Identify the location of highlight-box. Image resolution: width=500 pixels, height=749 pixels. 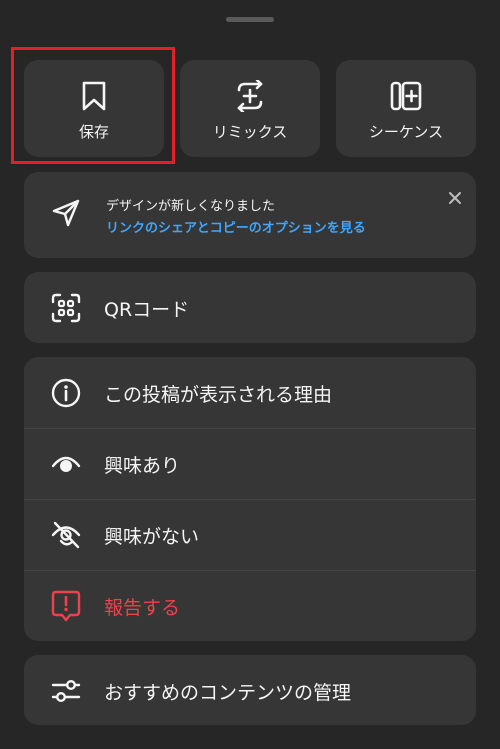
(93, 105).